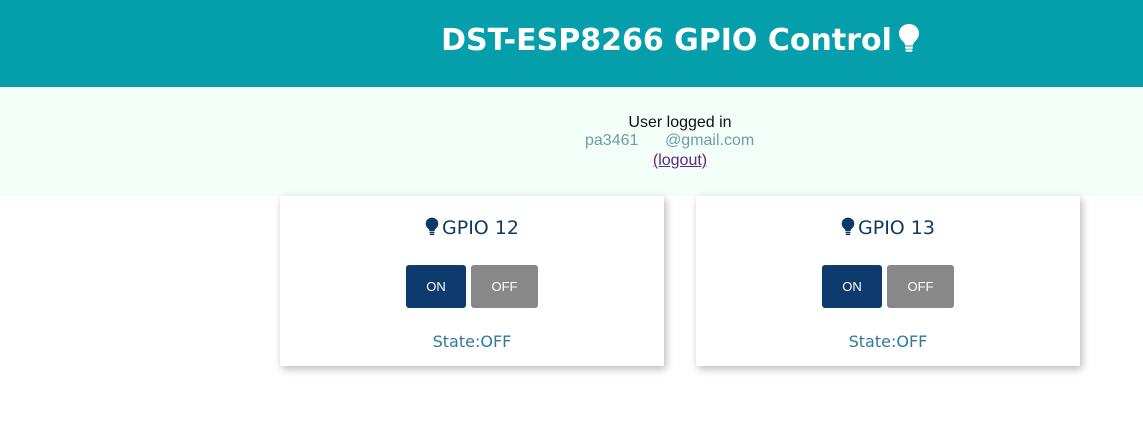 The height and width of the screenshot is (421, 1143). I want to click on gpio-card-title: GPIO 12, so click(472, 229).